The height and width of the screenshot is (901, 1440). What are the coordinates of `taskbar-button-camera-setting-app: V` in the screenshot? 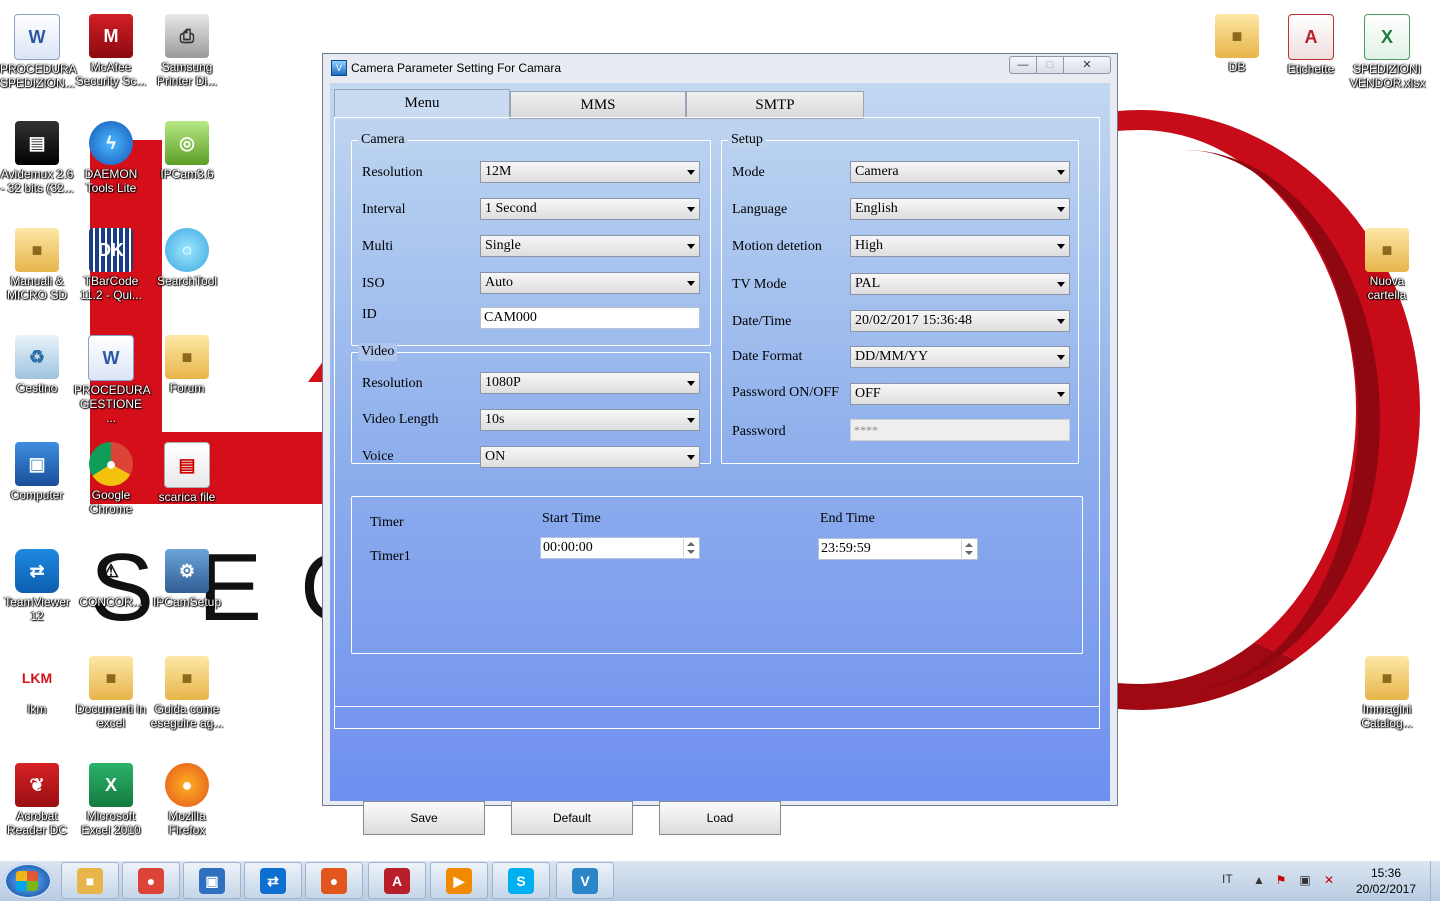 It's located at (585, 880).